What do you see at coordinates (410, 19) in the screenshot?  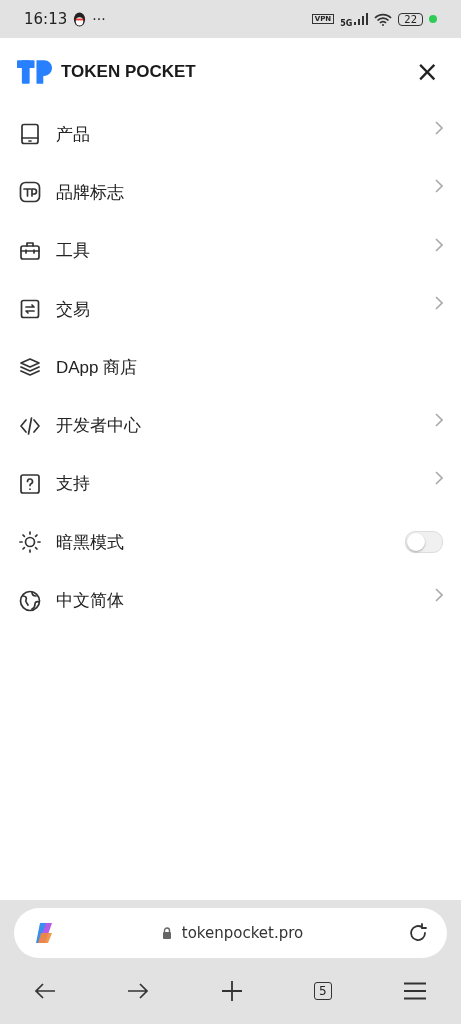 I see `battery-level: 22` at bounding box center [410, 19].